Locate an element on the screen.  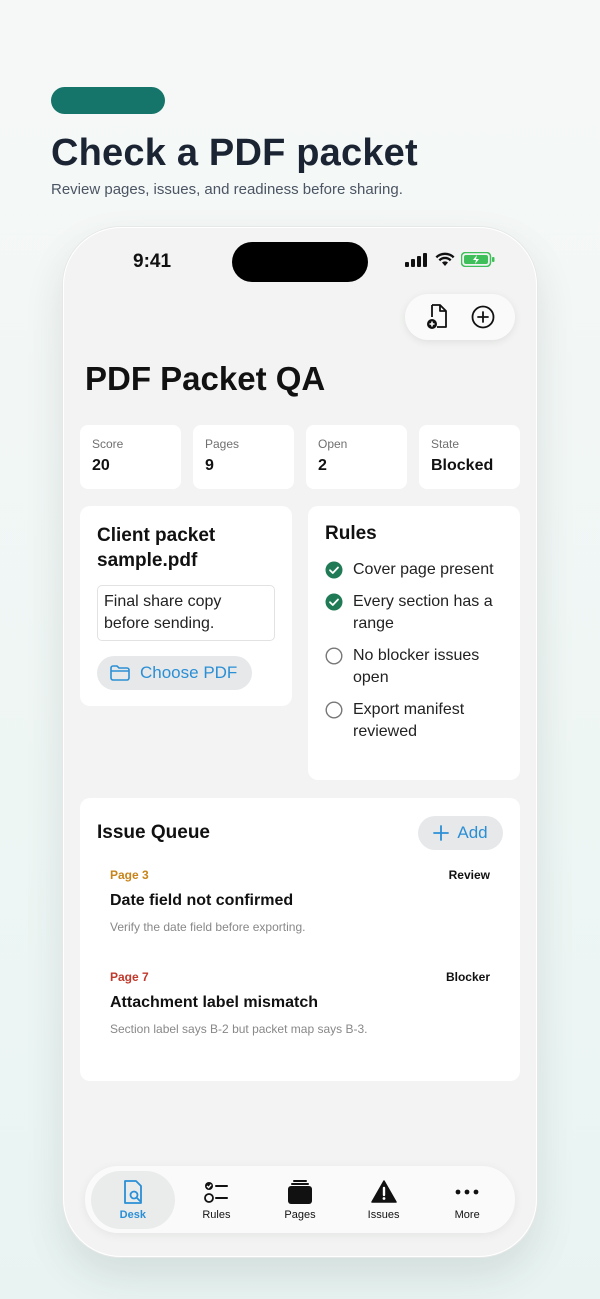
file-note-field: Final share copy before sending. is located at coordinates (186, 613).